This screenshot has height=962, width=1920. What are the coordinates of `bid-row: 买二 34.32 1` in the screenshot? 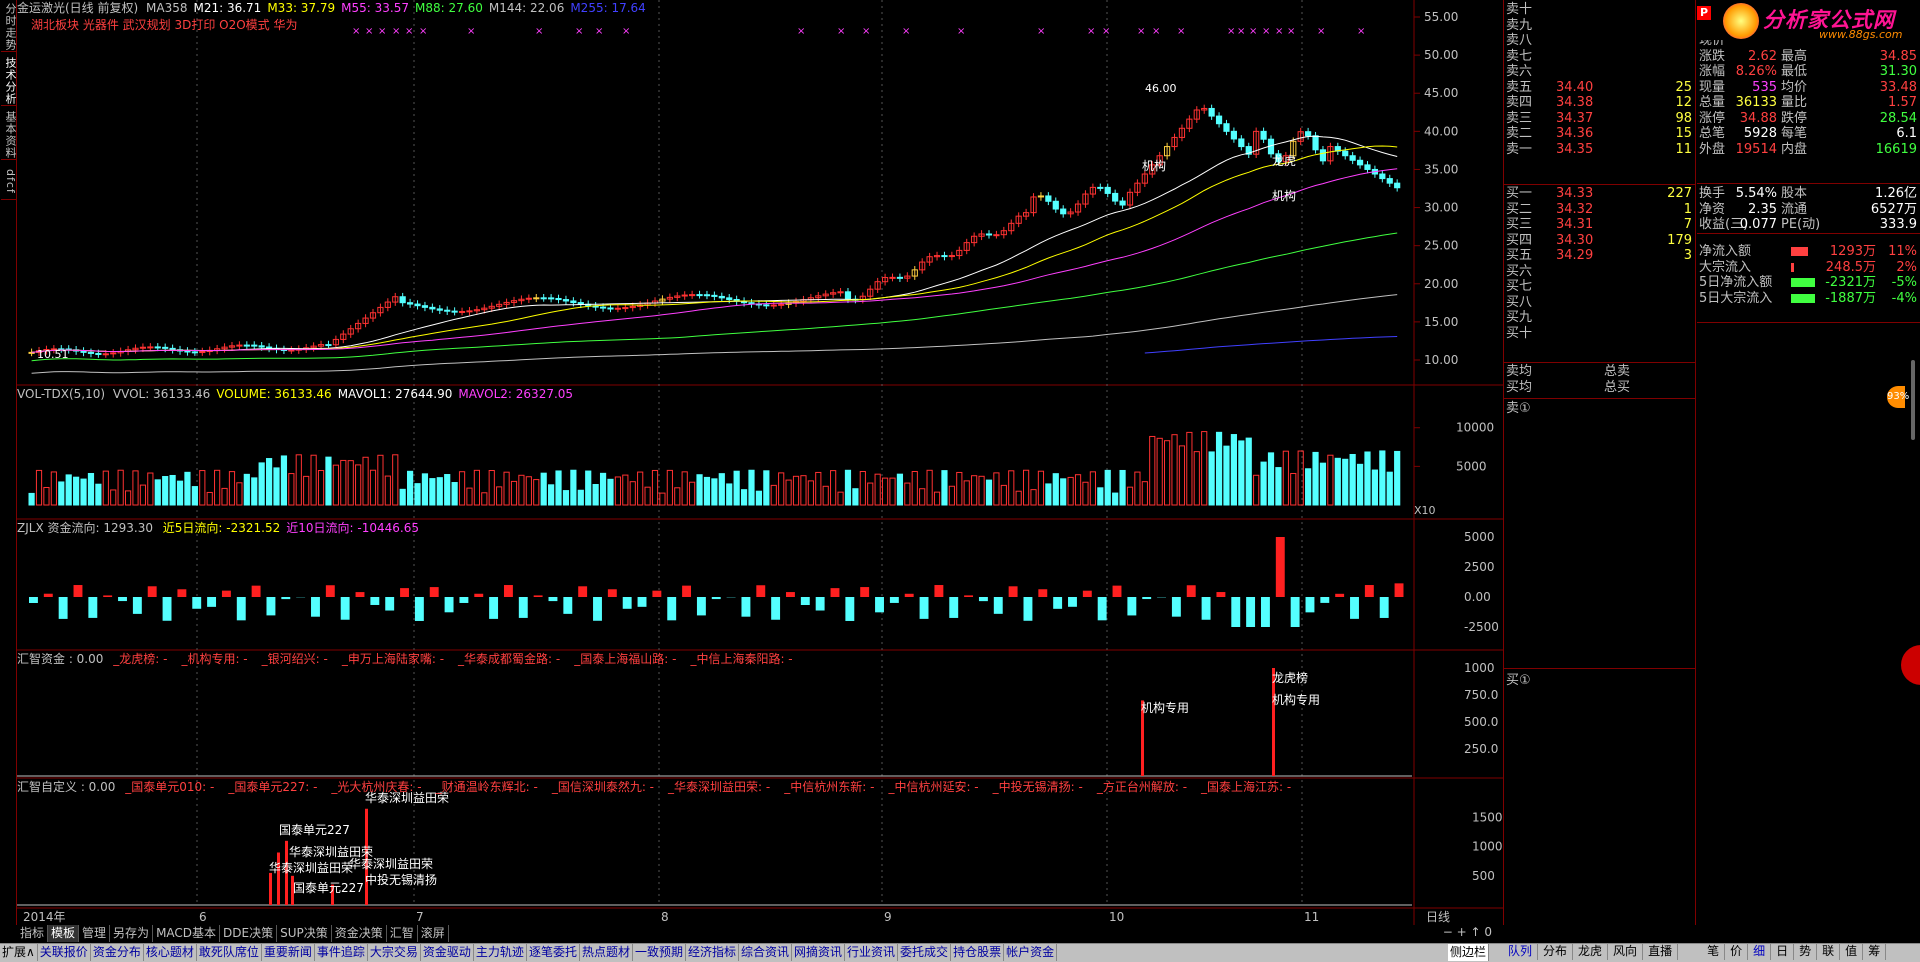 It's located at (1600, 209).